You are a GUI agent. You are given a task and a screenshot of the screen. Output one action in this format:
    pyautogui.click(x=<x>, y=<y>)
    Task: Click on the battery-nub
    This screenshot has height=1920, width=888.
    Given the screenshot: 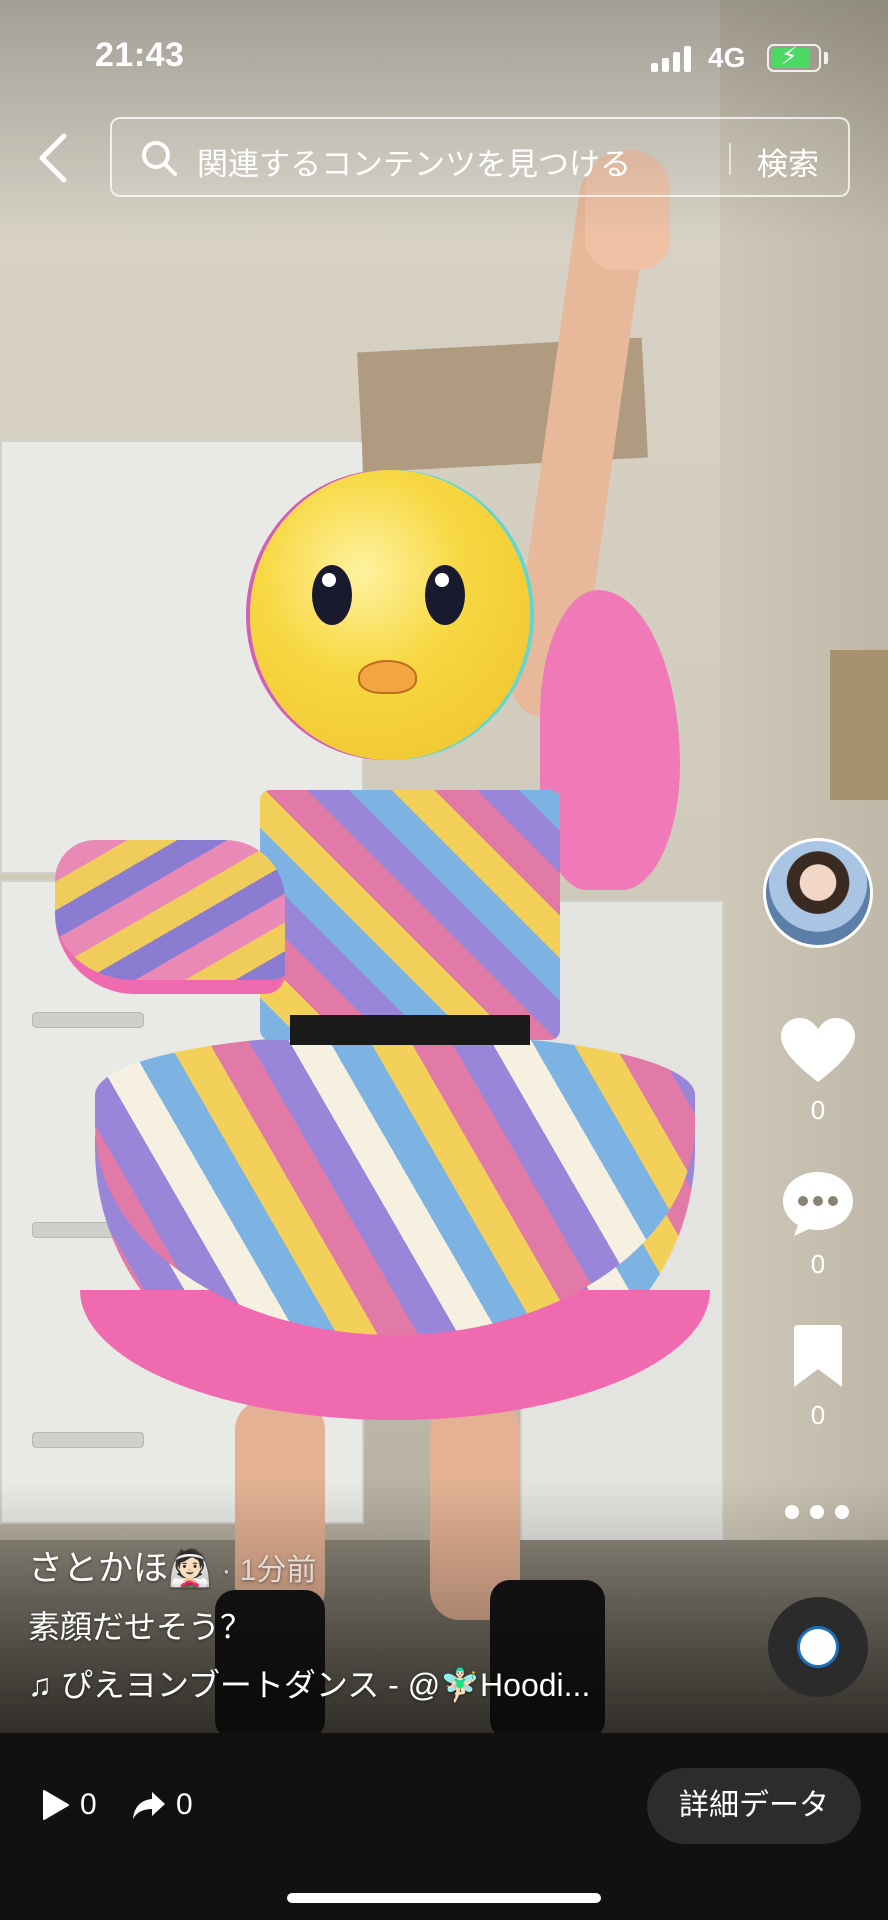 What is the action you would take?
    pyautogui.click(x=826, y=58)
    